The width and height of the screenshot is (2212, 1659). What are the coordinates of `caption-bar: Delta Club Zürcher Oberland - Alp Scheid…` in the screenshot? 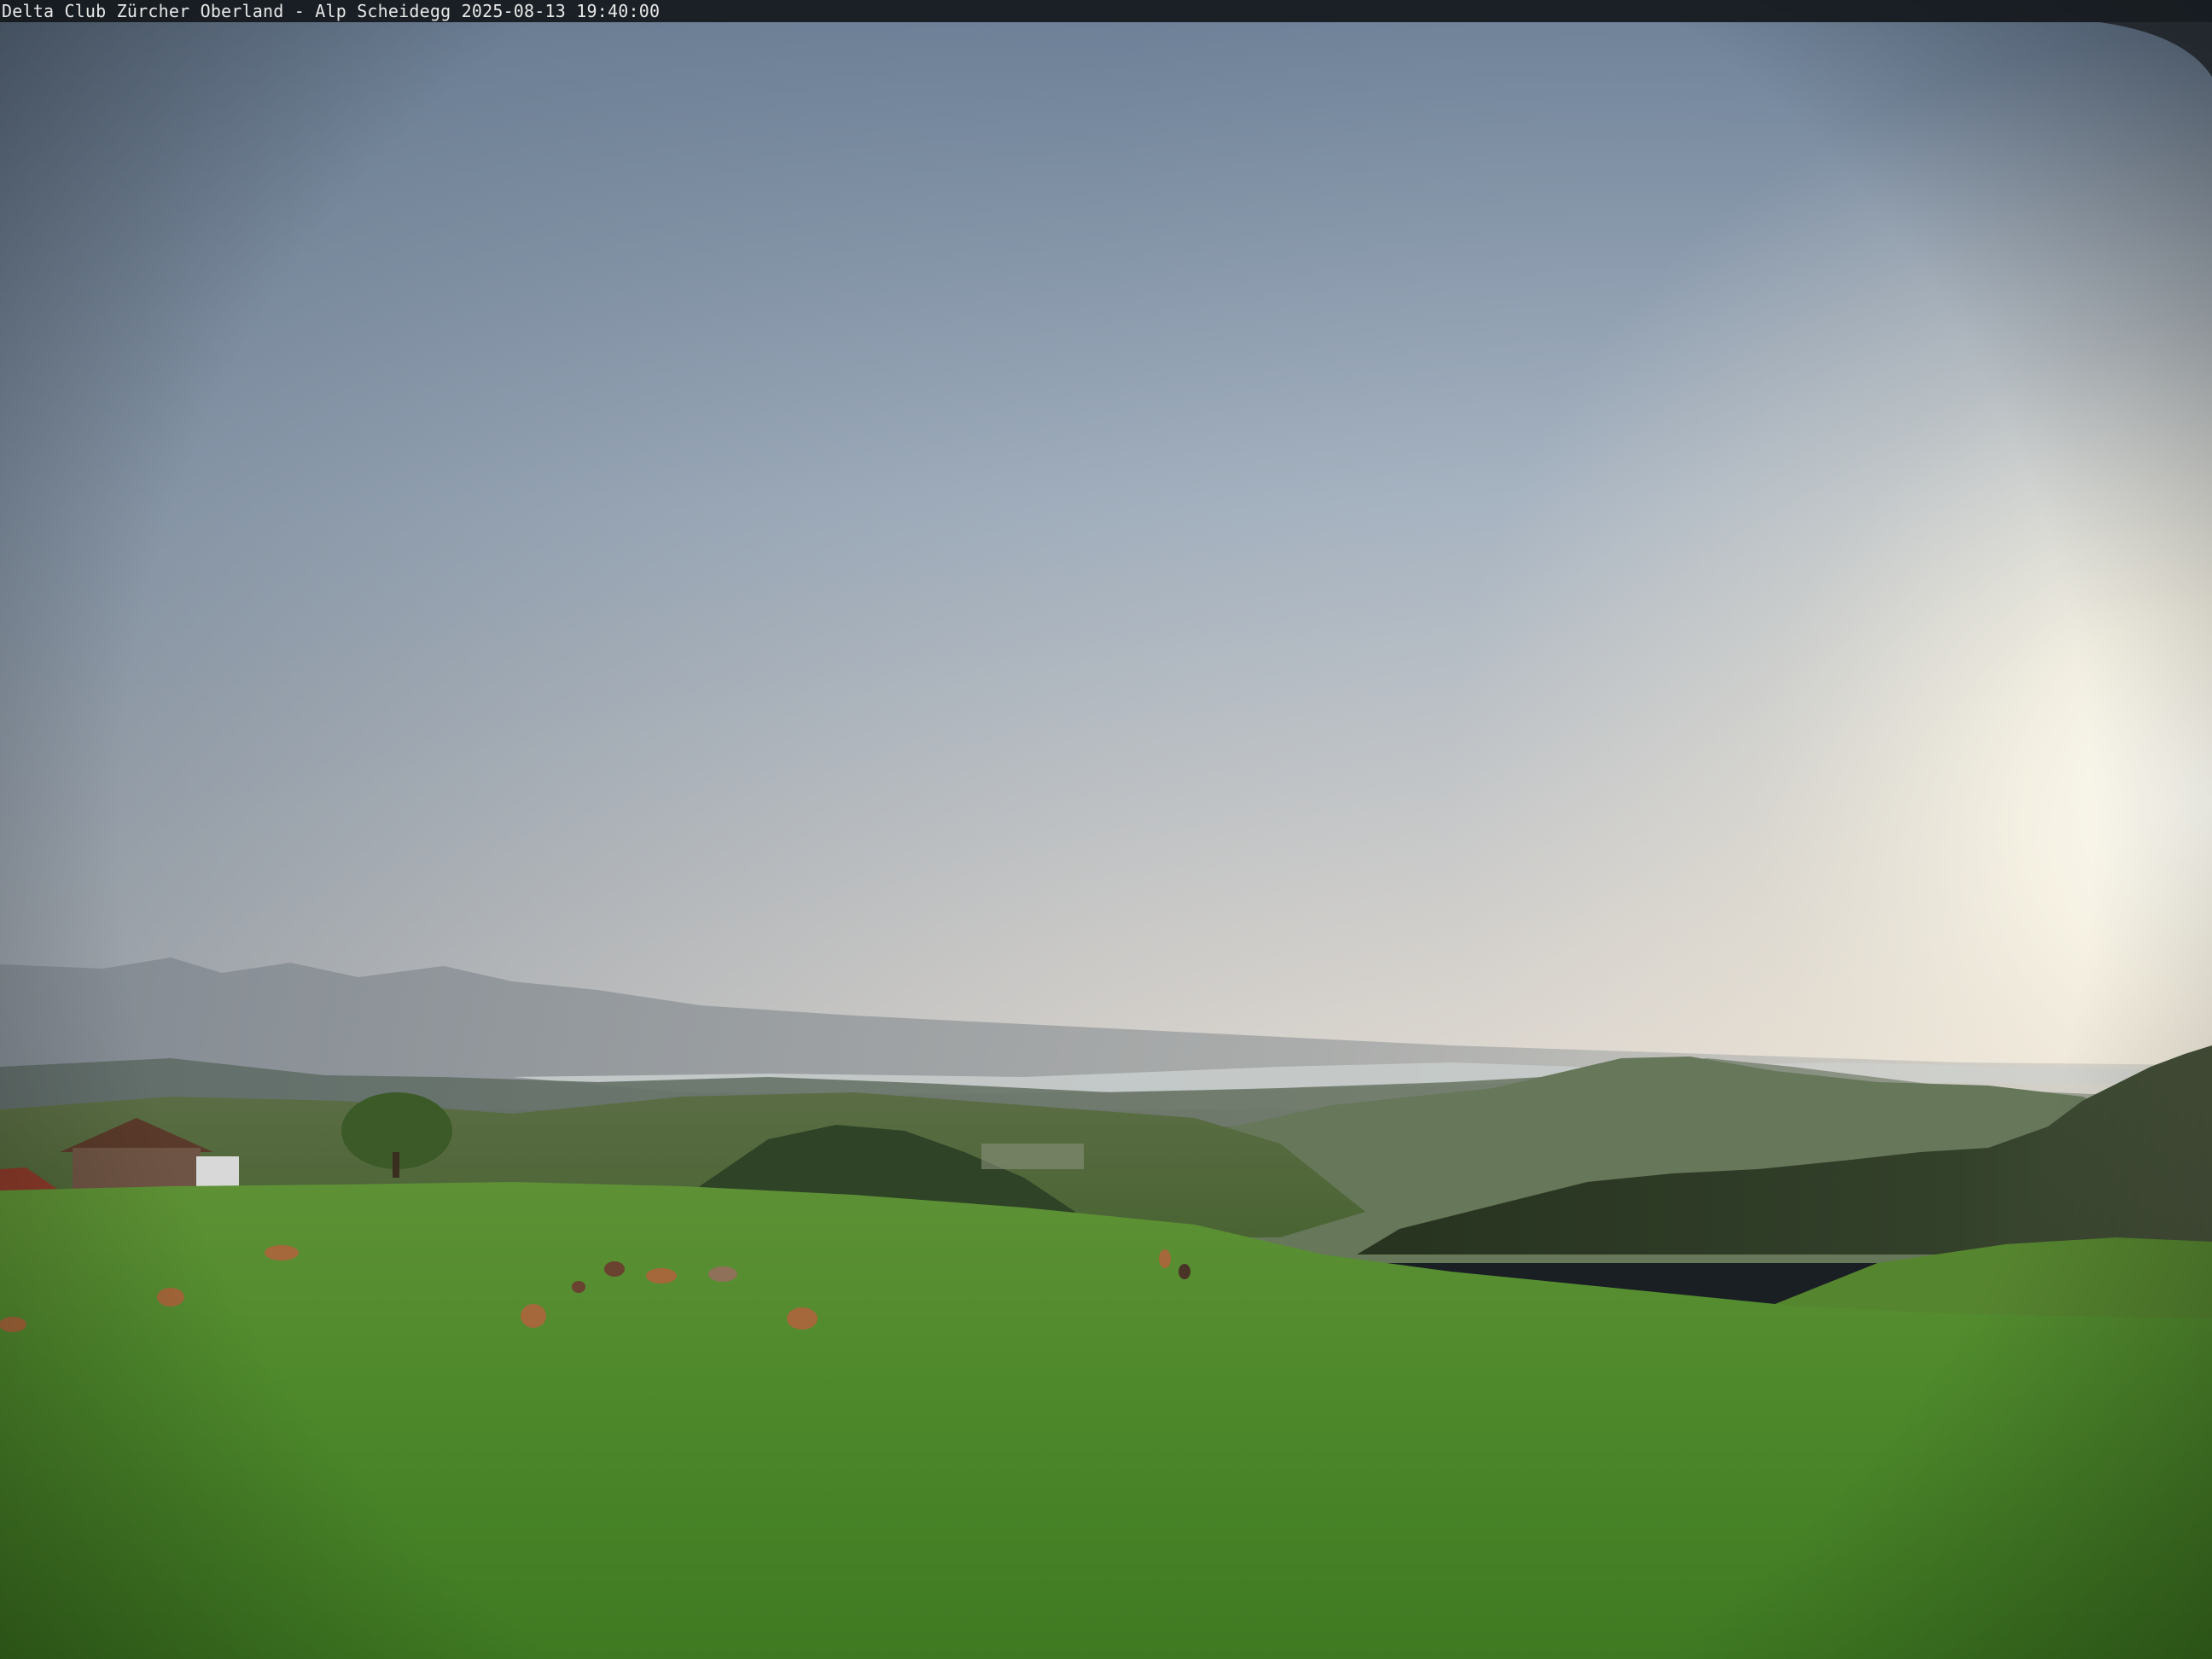 It's located at (1106, 11).